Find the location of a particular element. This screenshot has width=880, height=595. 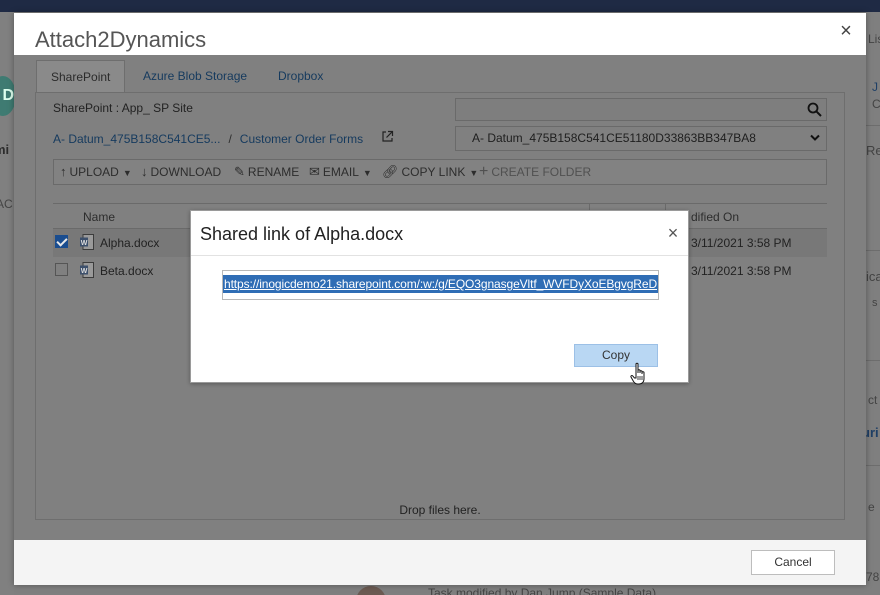

search-icon is located at coordinates (814, 109).